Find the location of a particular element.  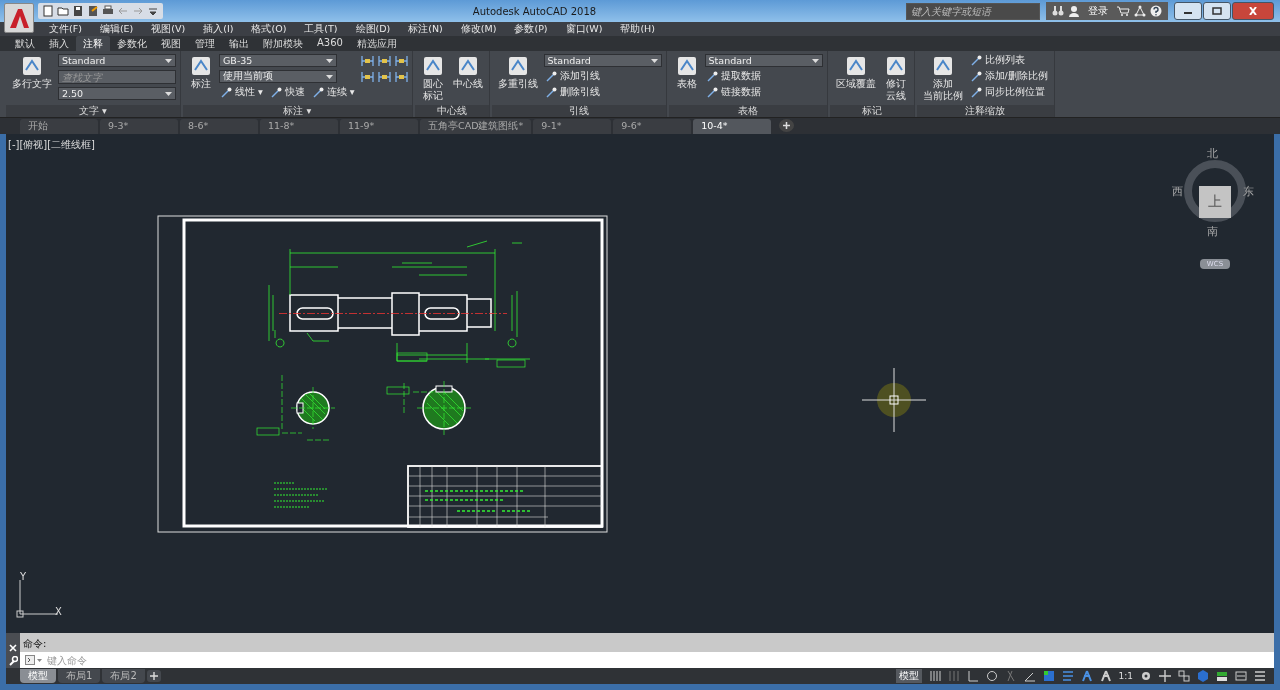

app-menu-button is located at coordinates (19, 18).